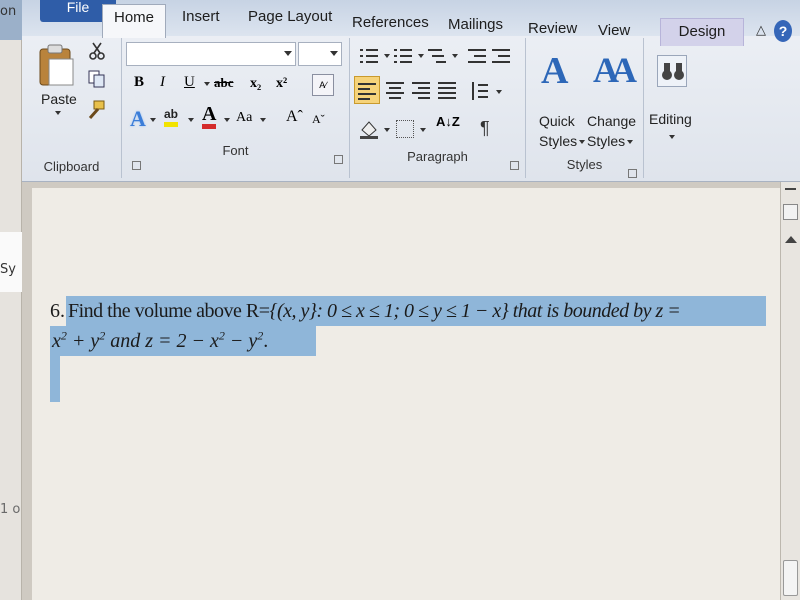 Image resolution: width=800 pixels, height=600 pixels. Describe the element at coordinates (584, 164) in the screenshot. I see `styles-group-label: Styles` at that location.